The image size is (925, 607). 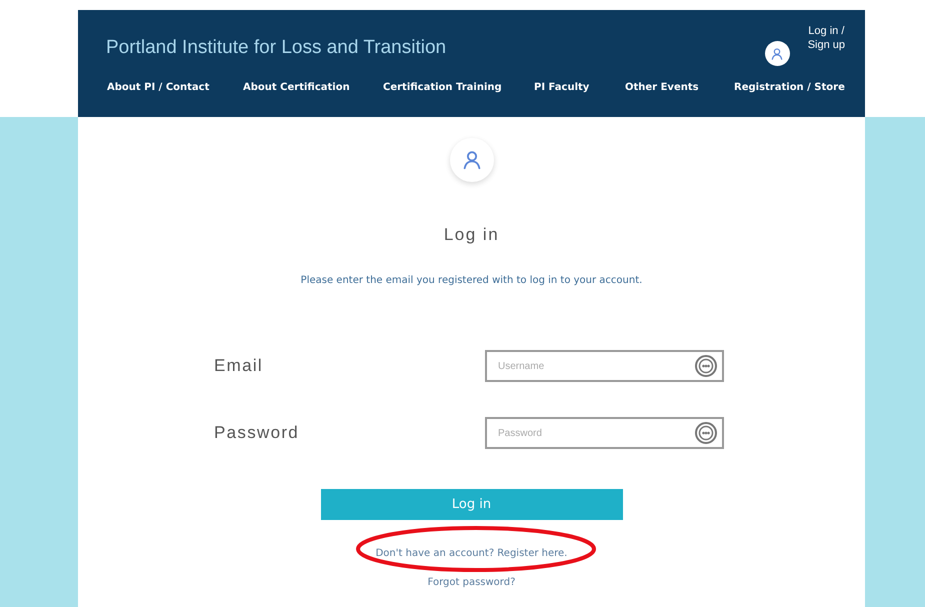 I want to click on nav-link: About PI / Contact, so click(x=175, y=87).